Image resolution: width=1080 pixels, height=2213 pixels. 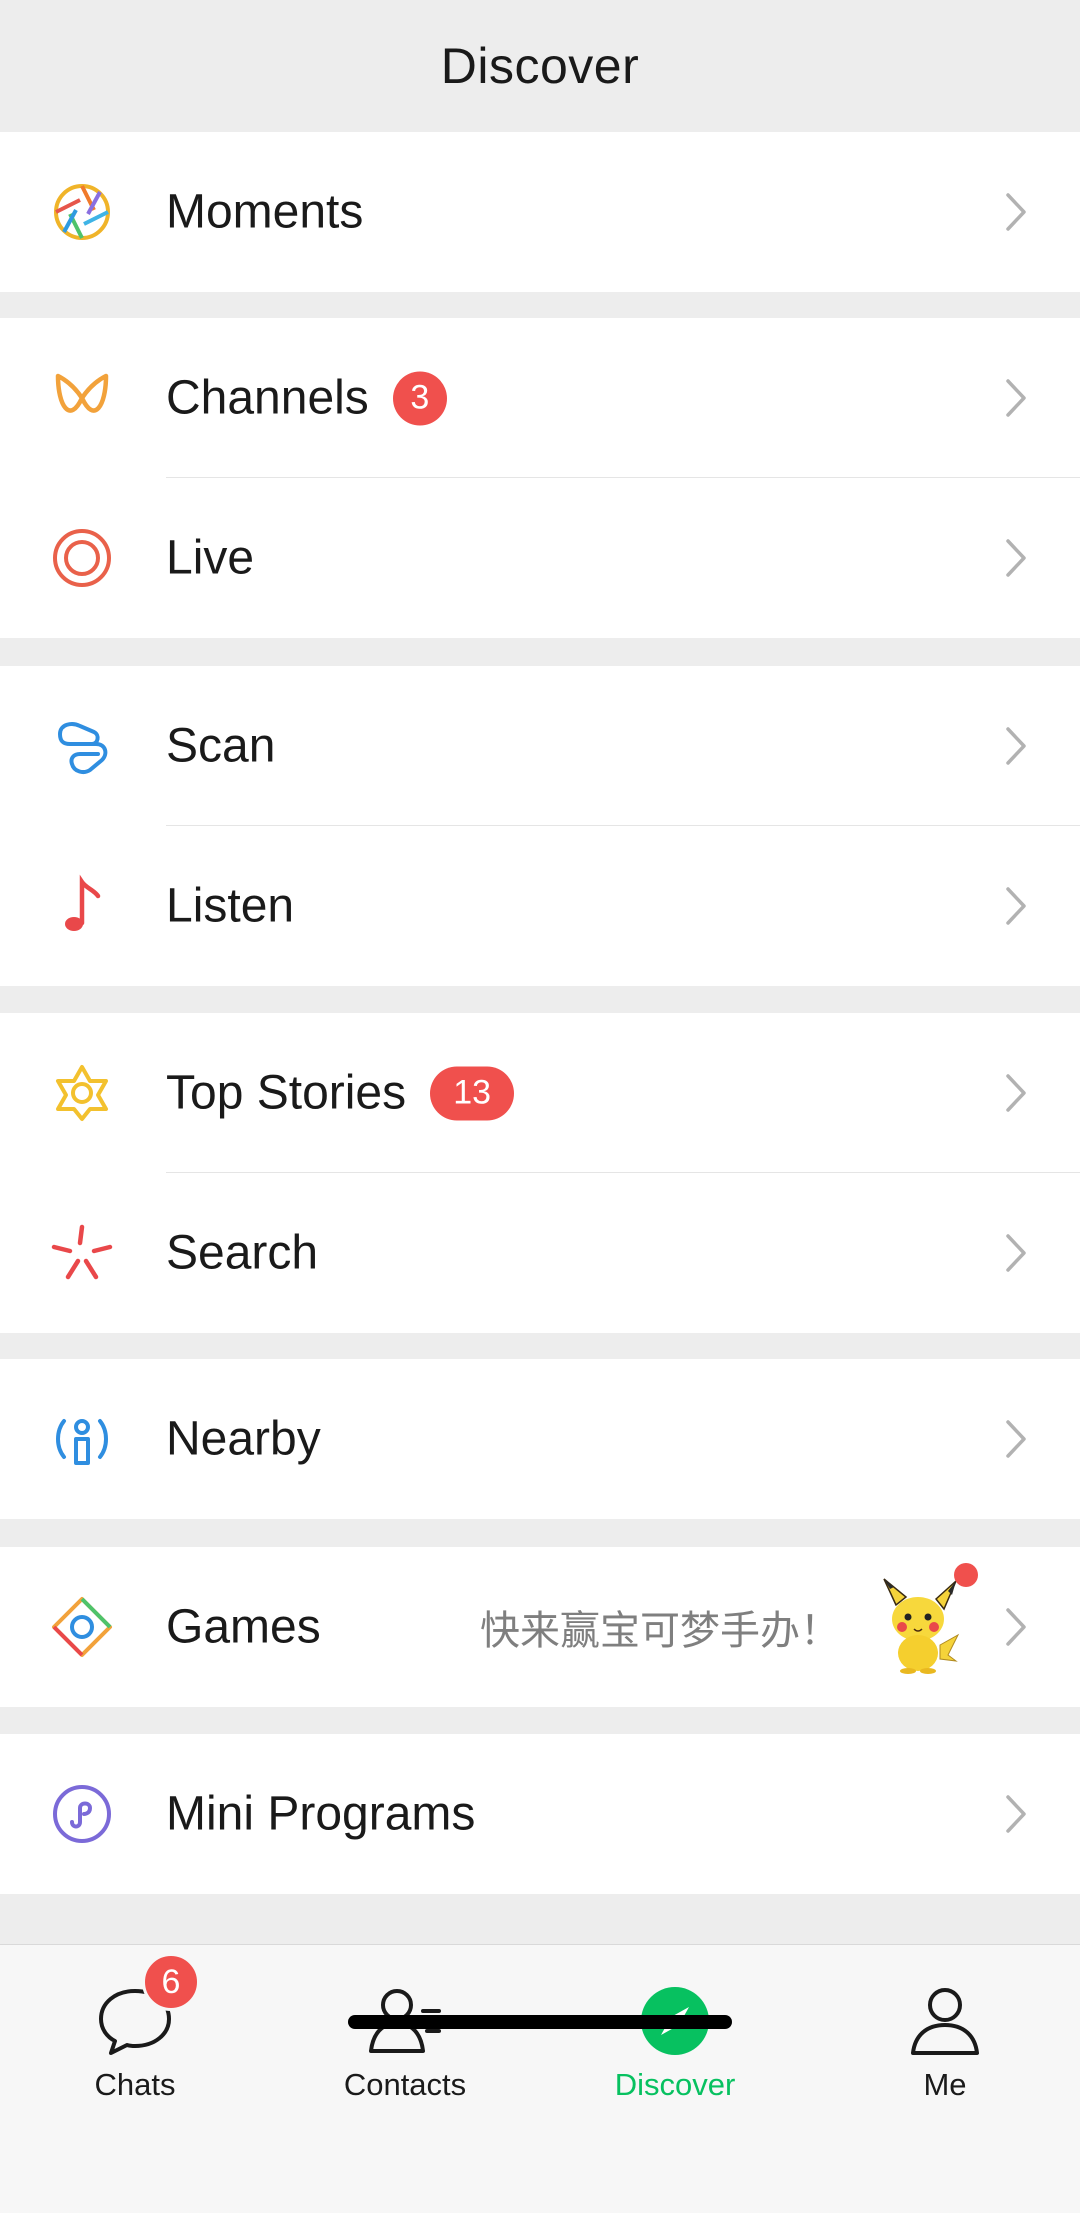 I want to click on channels-badge: 3, so click(x=419, y=398).